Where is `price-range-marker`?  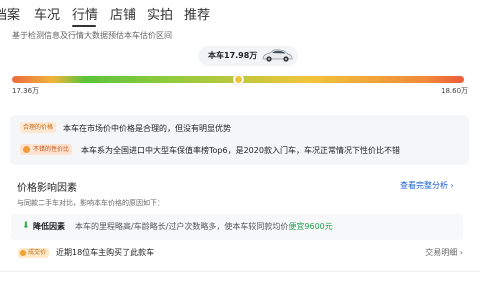
price-range-marker is located at coordinates (238, 79).